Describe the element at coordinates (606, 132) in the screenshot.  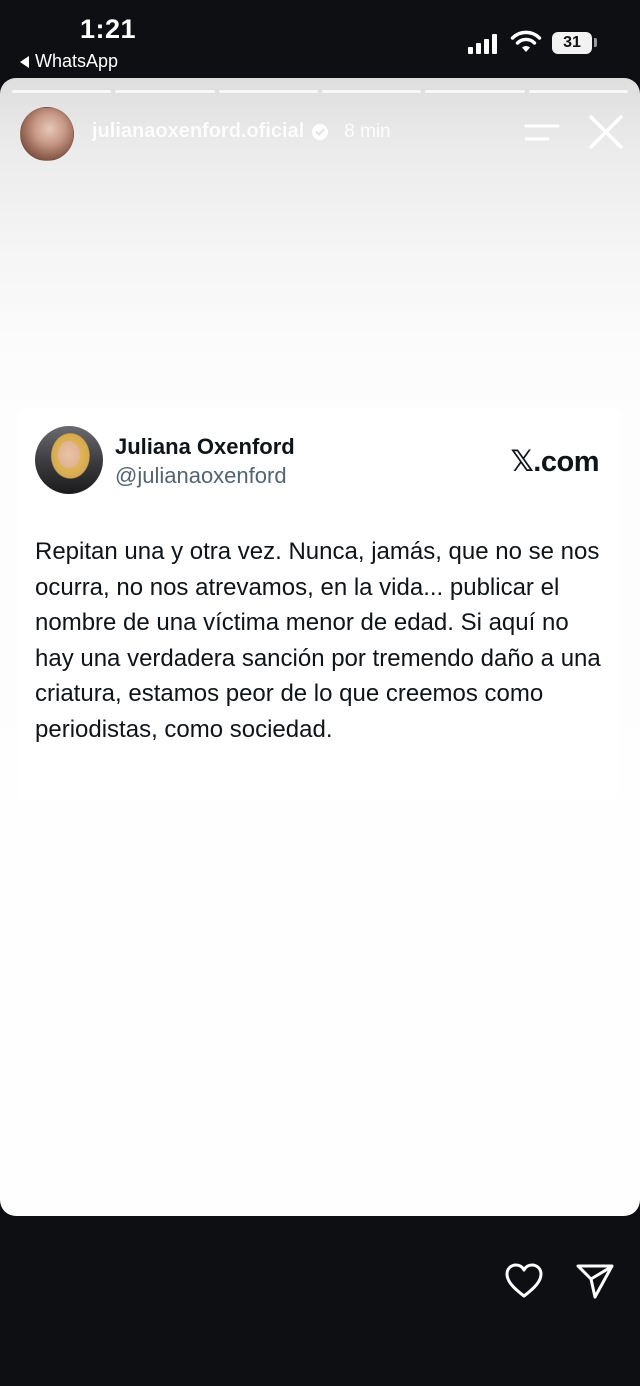
I see `close-icon` at that location.